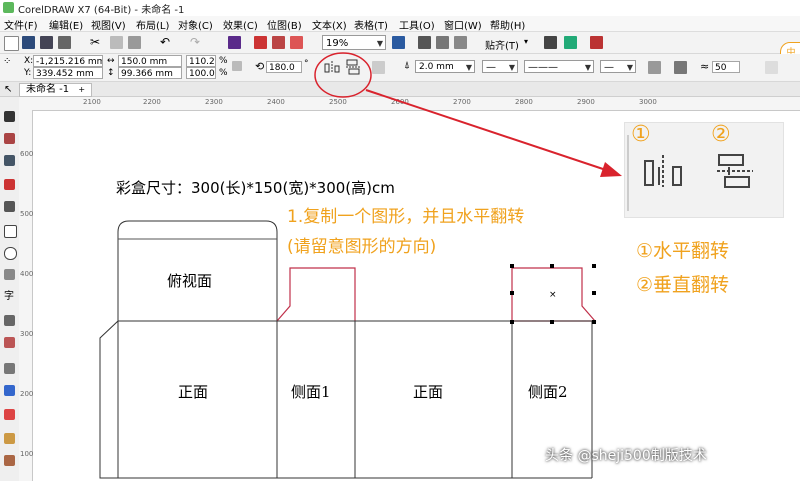 This screenshot has width=800, height=481. What do you see at coordinates (316, 294) in the screenshot?
I see `side-tab-shape` at bounding box center [316, 294].